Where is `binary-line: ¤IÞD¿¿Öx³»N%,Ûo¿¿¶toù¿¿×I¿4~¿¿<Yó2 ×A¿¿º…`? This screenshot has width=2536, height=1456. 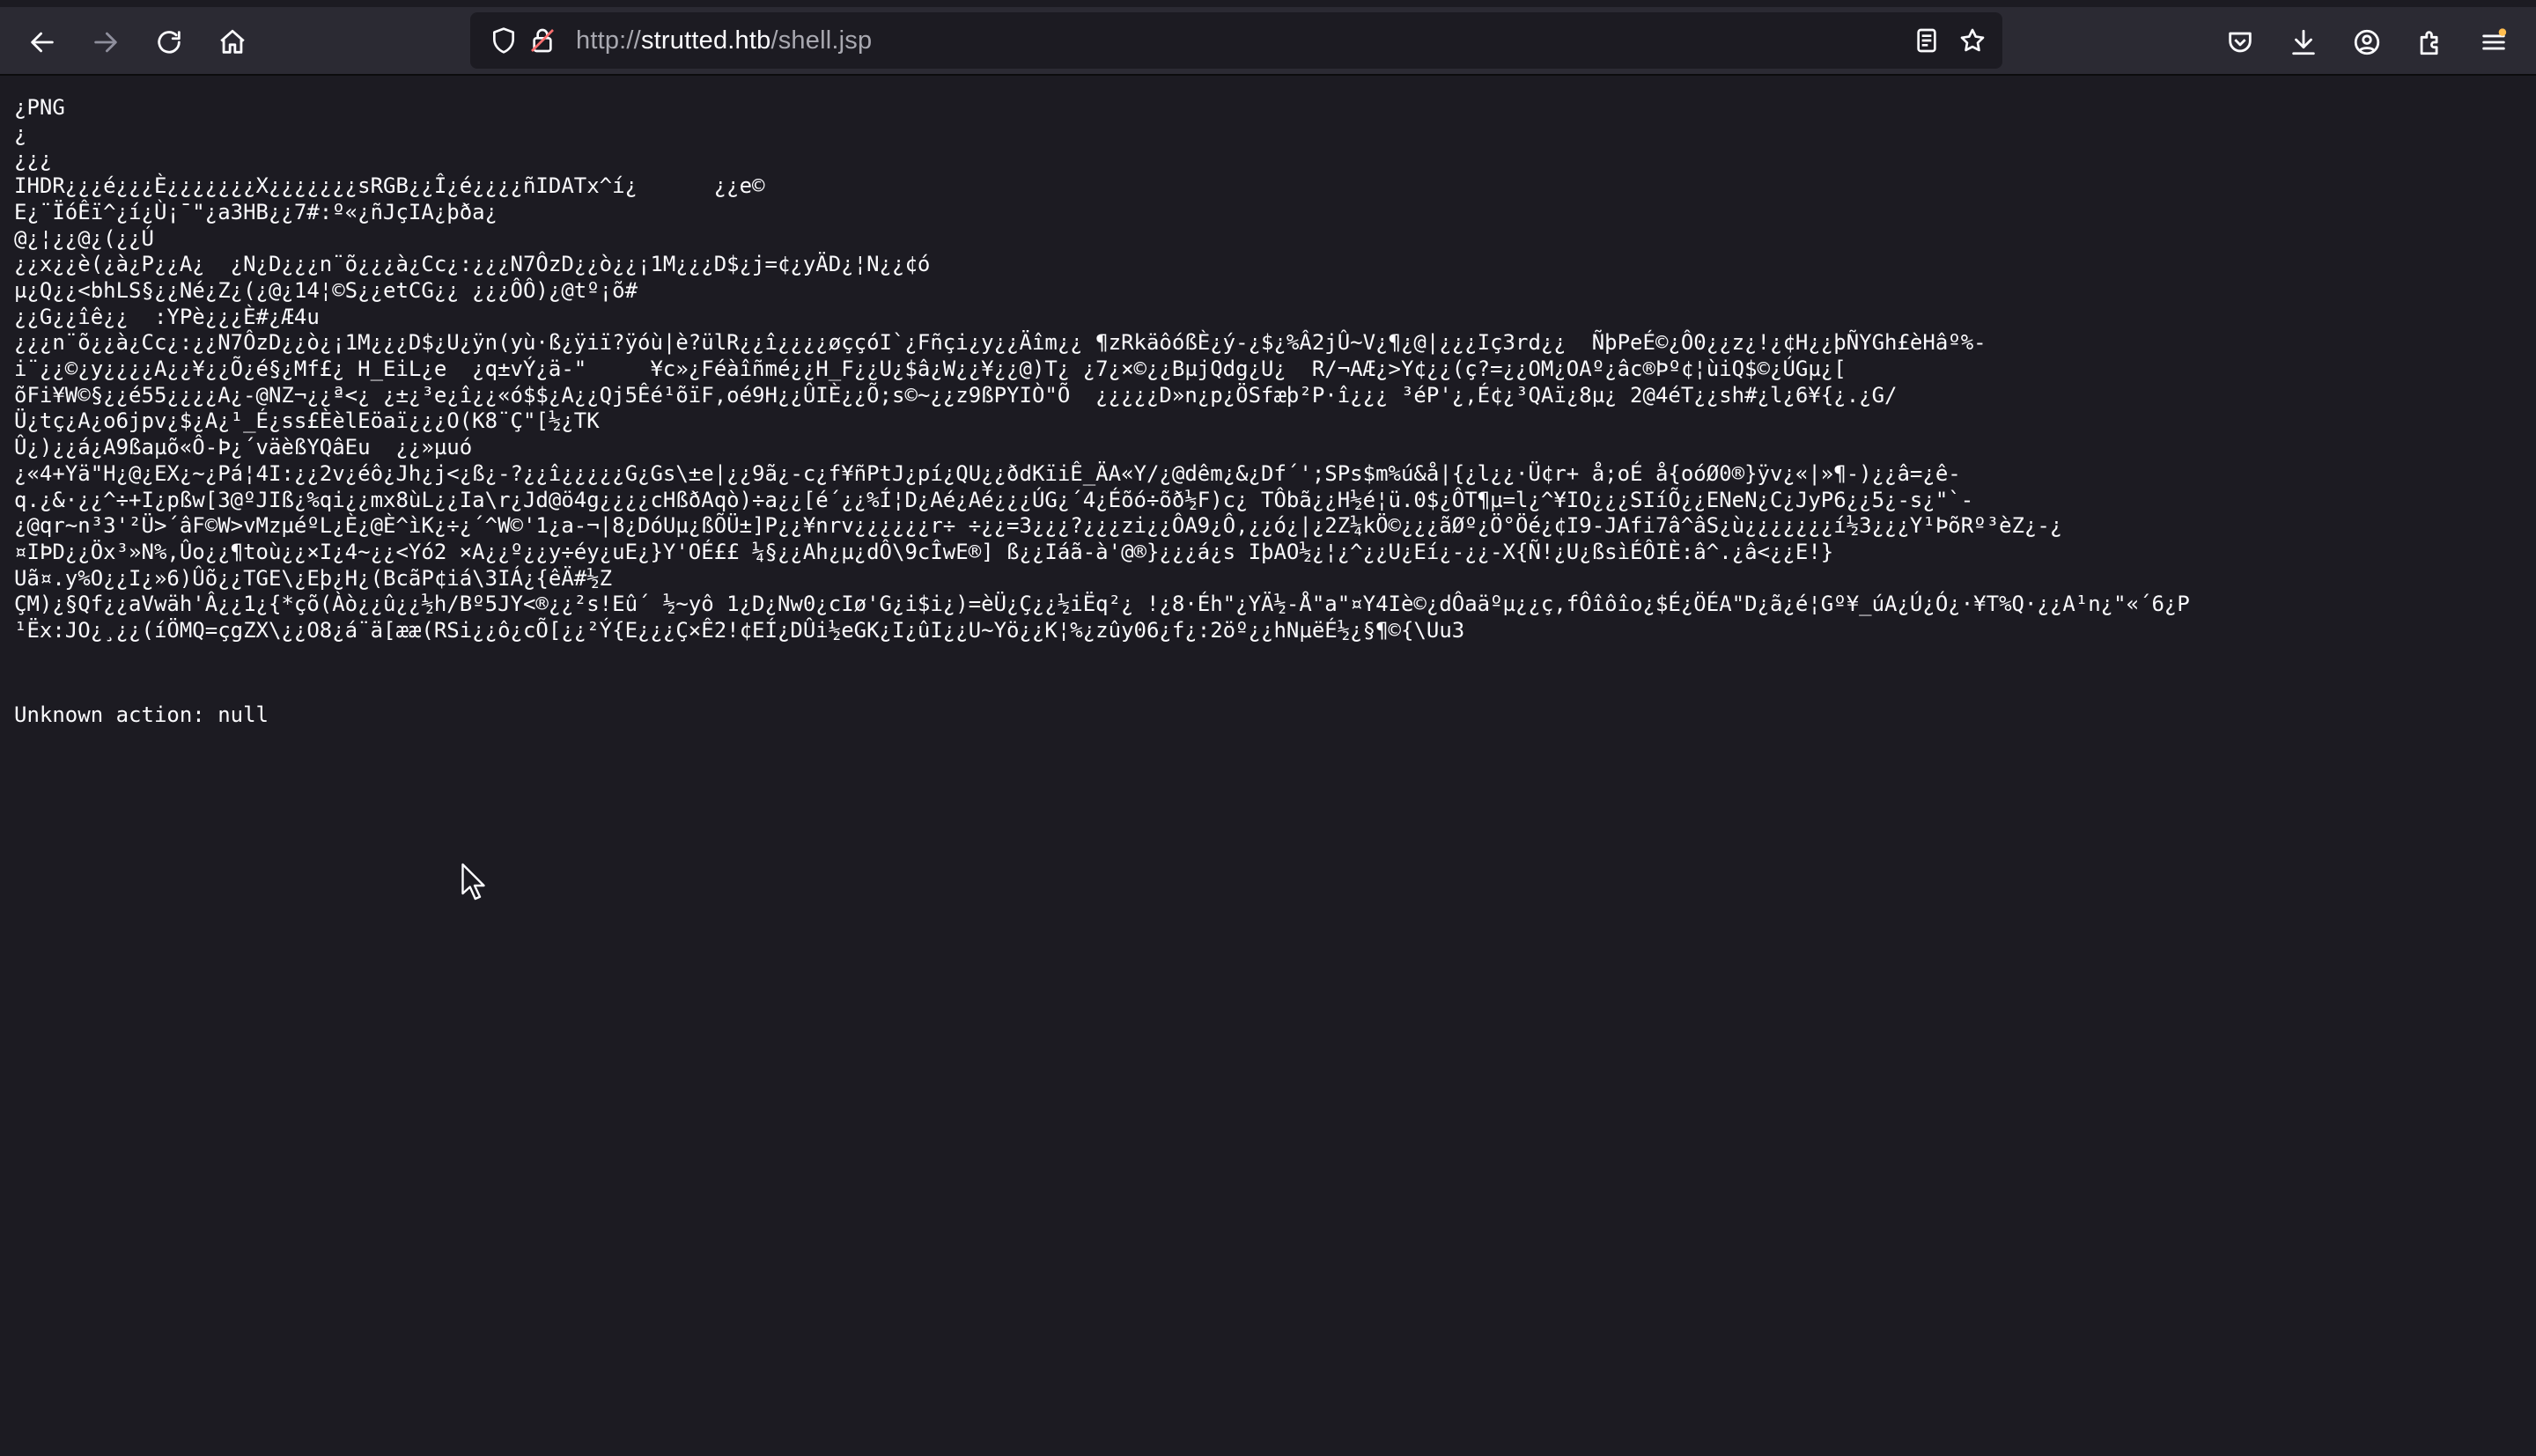
binary-line: ¤IÞD¿¿Öx³»N%,Ûo¿¿¶toù¿¿×I¿4~¿¿<Yó2 ×A¿¿º… is located at coordinates (924, 552).